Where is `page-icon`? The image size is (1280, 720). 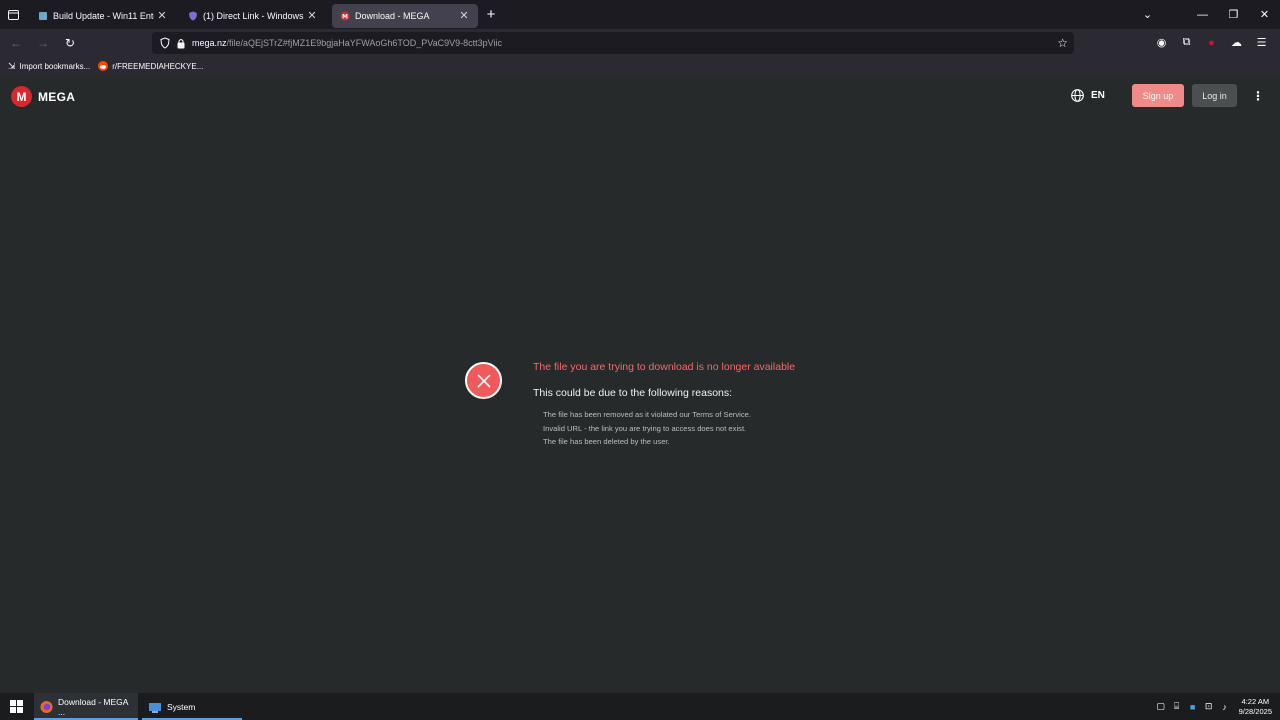
page-icon is located at coordinates (43, 15).